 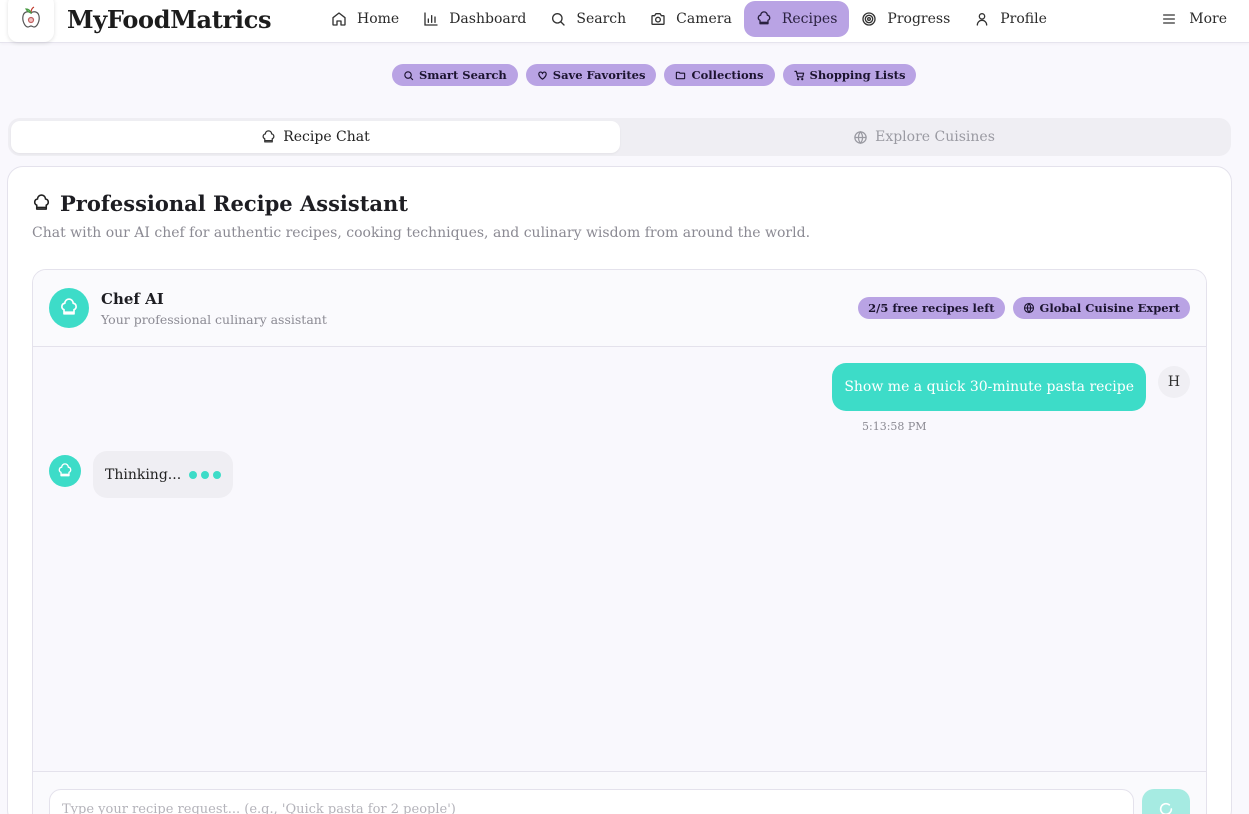 I want to click on tab-explore-cuisines: Explore Cuisines, so click(x=924, y=137).